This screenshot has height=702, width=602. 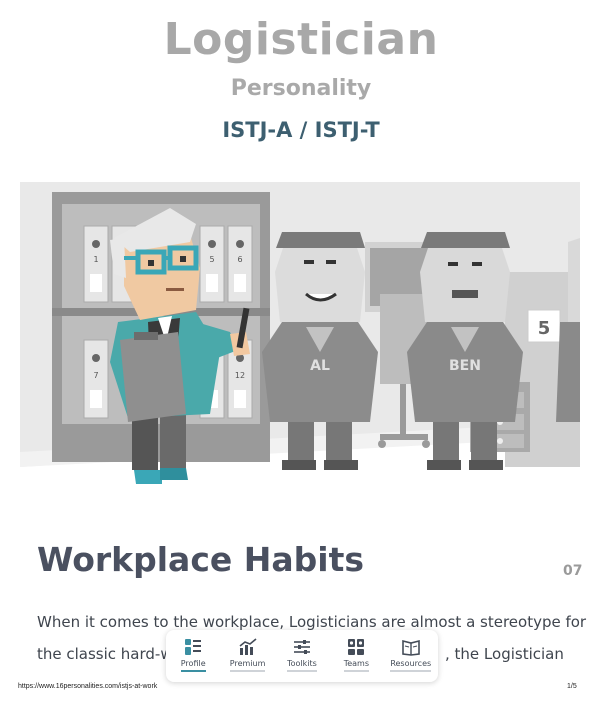 What do you see at coordinates (109, 654) in the screenshot?
I see `paragraph-line: the classic hard-wo` at bounding box center [109, 654].